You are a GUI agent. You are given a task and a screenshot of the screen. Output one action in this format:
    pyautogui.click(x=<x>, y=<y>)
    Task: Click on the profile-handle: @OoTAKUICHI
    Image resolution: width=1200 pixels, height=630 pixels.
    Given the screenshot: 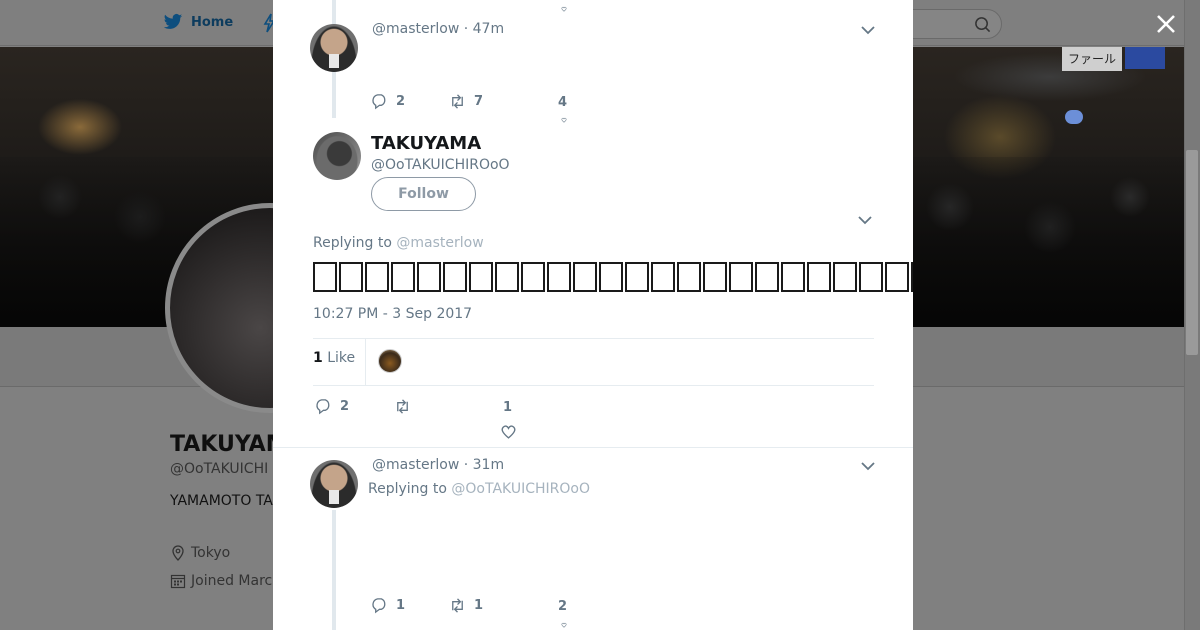 What is the action you would take?
    pyautogui.click(x=219, y=469)
    